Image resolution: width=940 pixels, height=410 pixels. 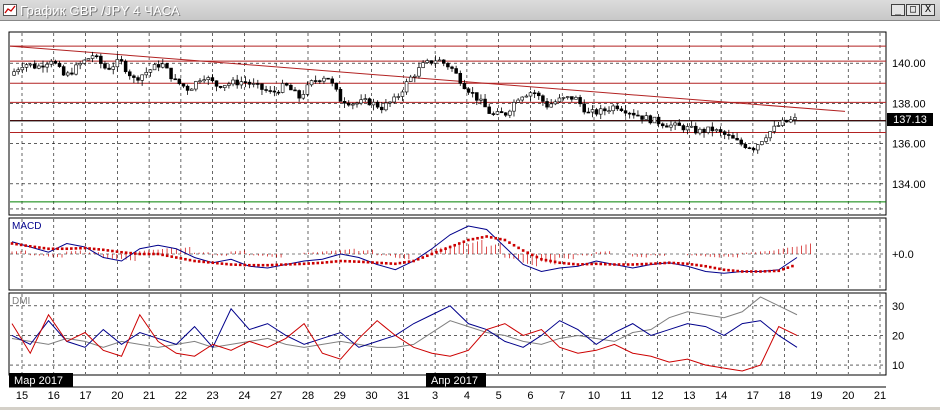 I want to click on dmi-tick-label: 20, so click(x=898, y=336).